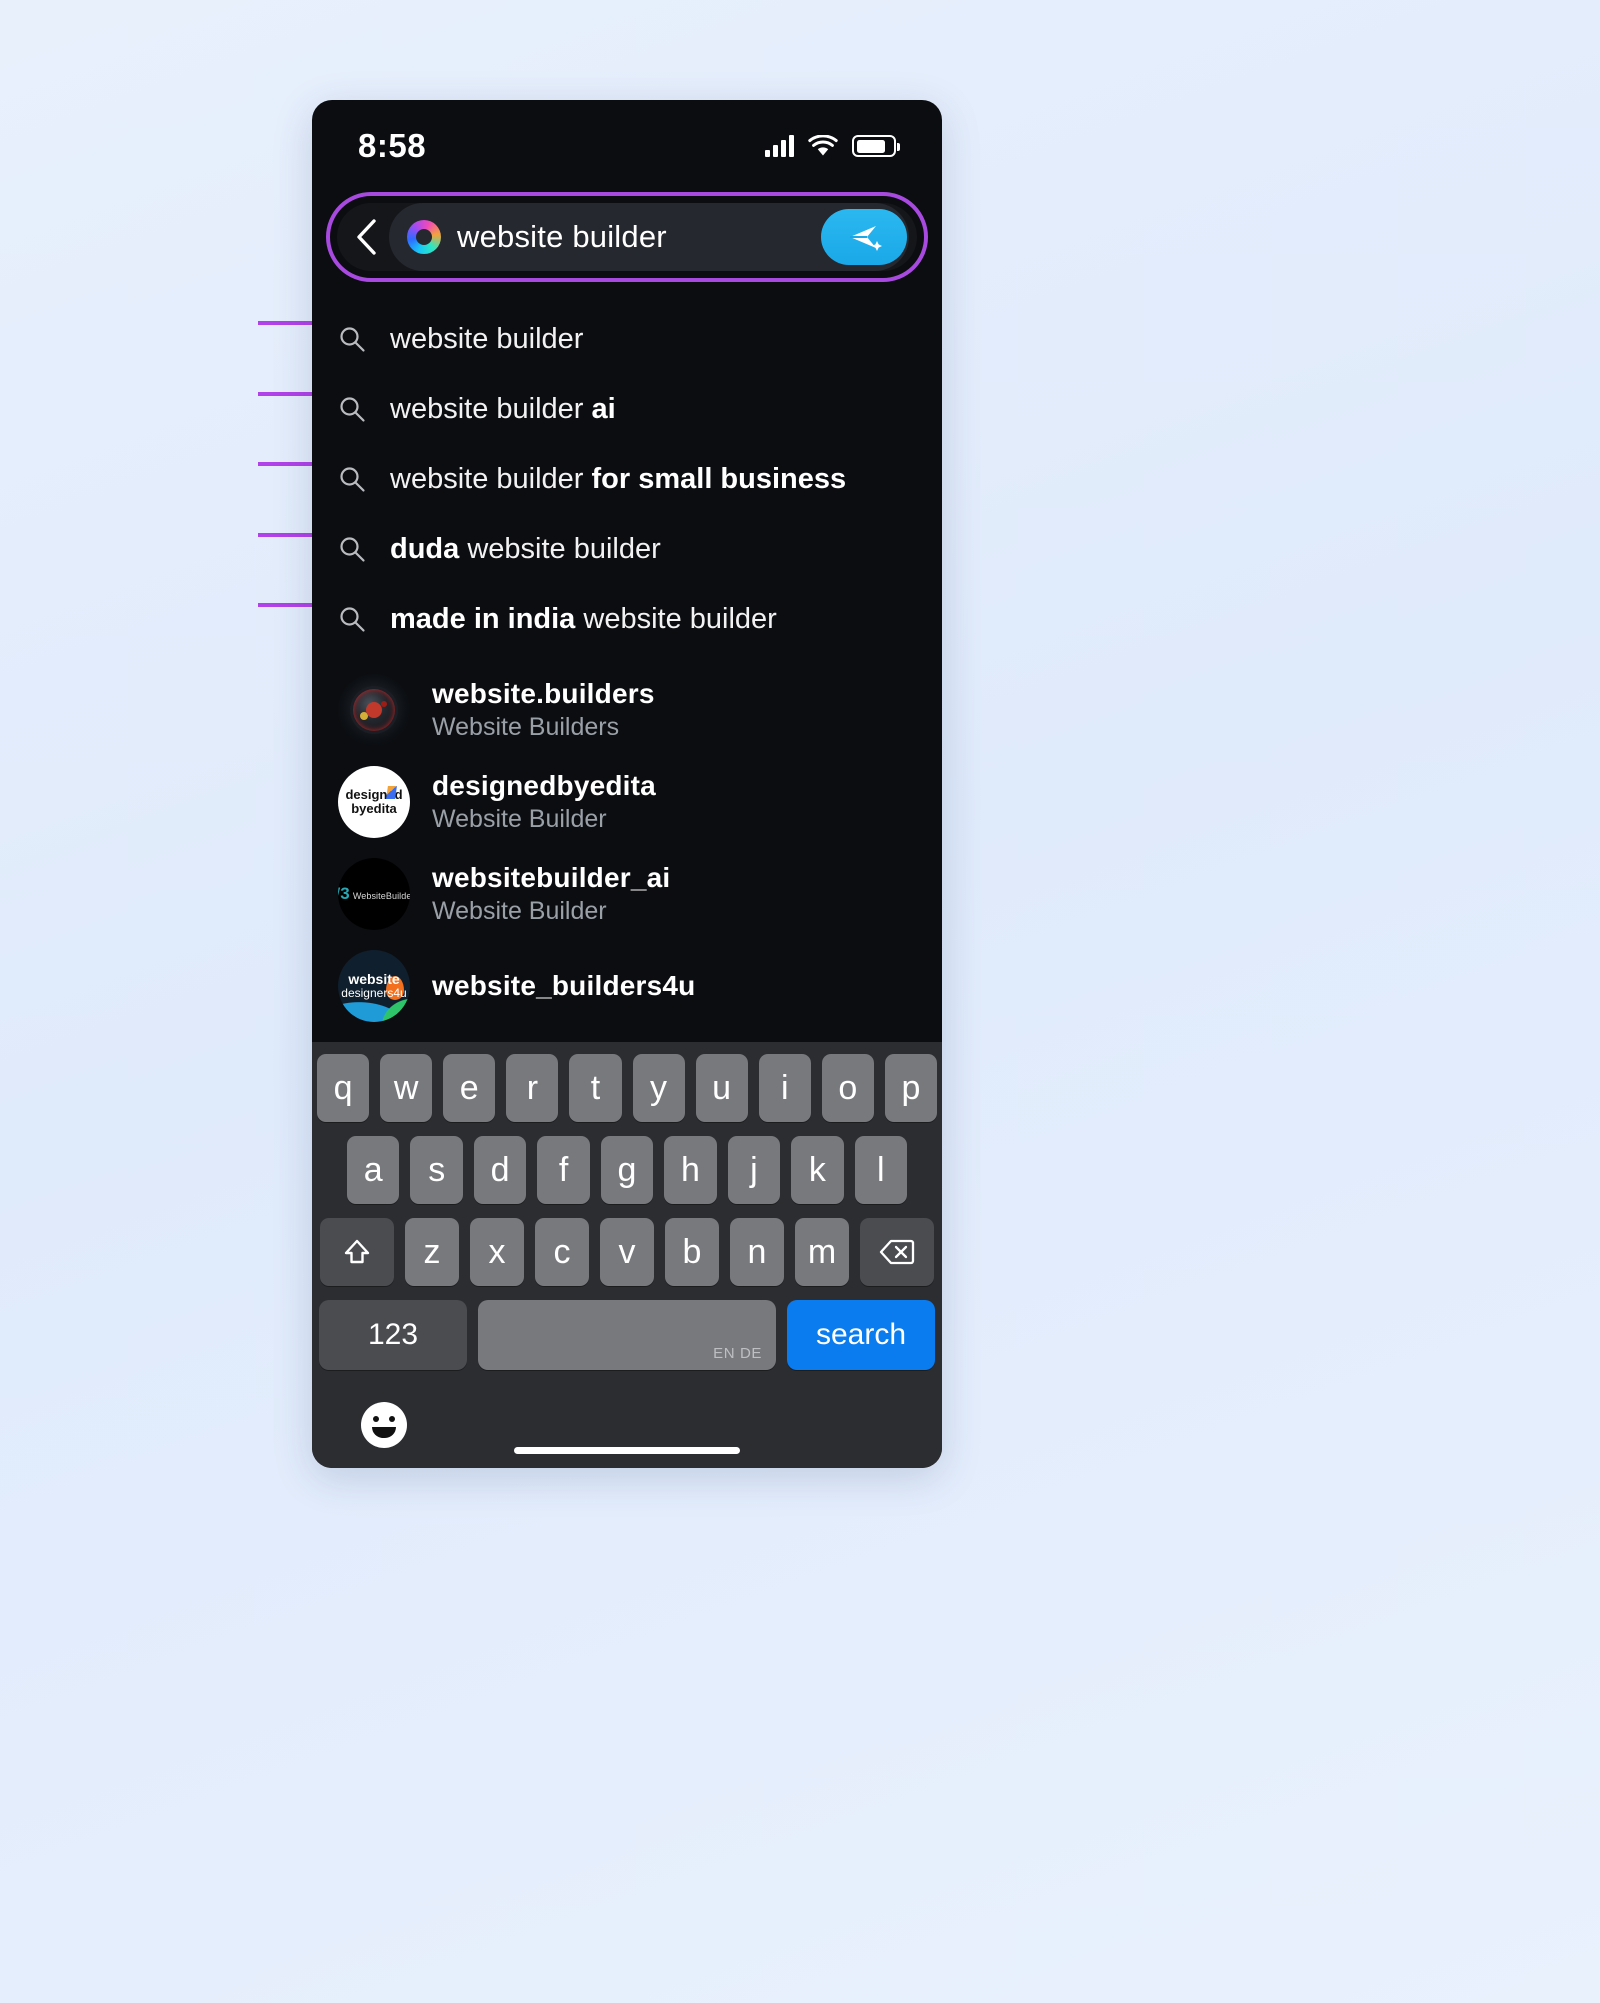 Image resolution: width=1600 pixels, height=2003 pixels. What do you see at coordinates (391, 792) in the screenshot?
I see `avatar-logo-mark` at bounding box center [391, 792].